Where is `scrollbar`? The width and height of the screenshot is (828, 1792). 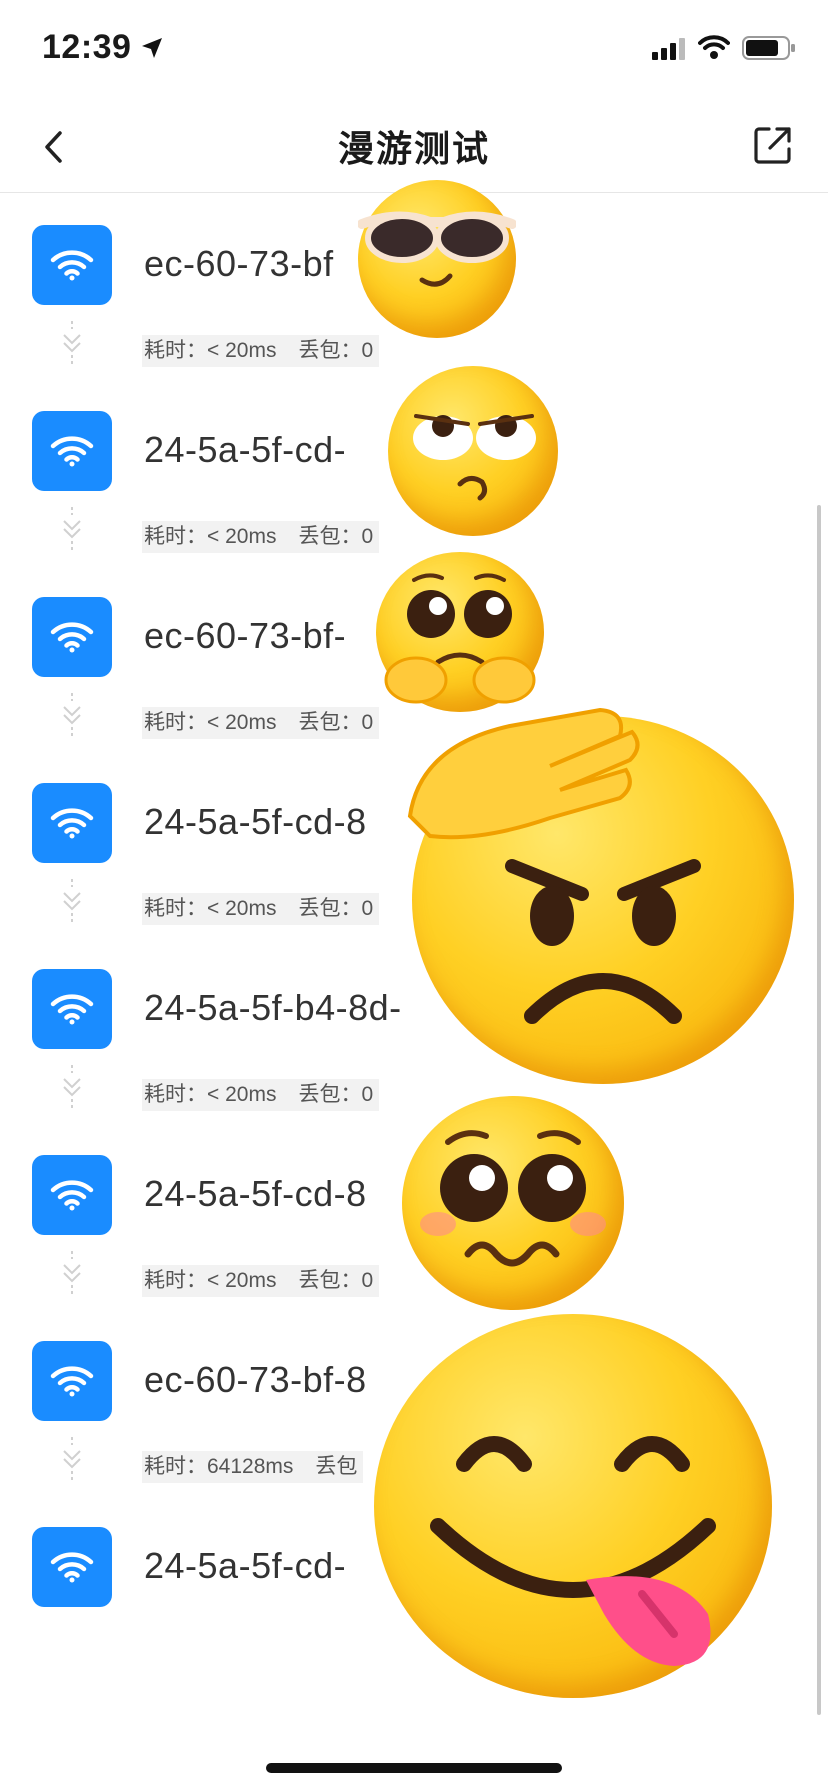
scrollbar is located at coordinates (819, 1110).